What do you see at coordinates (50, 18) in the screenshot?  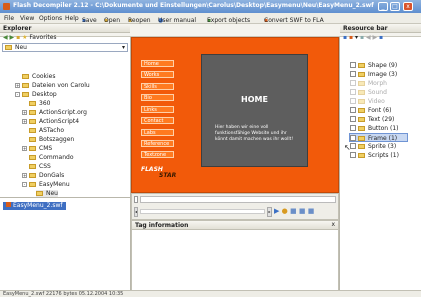 I see `menu-options: Options` at bounding box center [50, 18].